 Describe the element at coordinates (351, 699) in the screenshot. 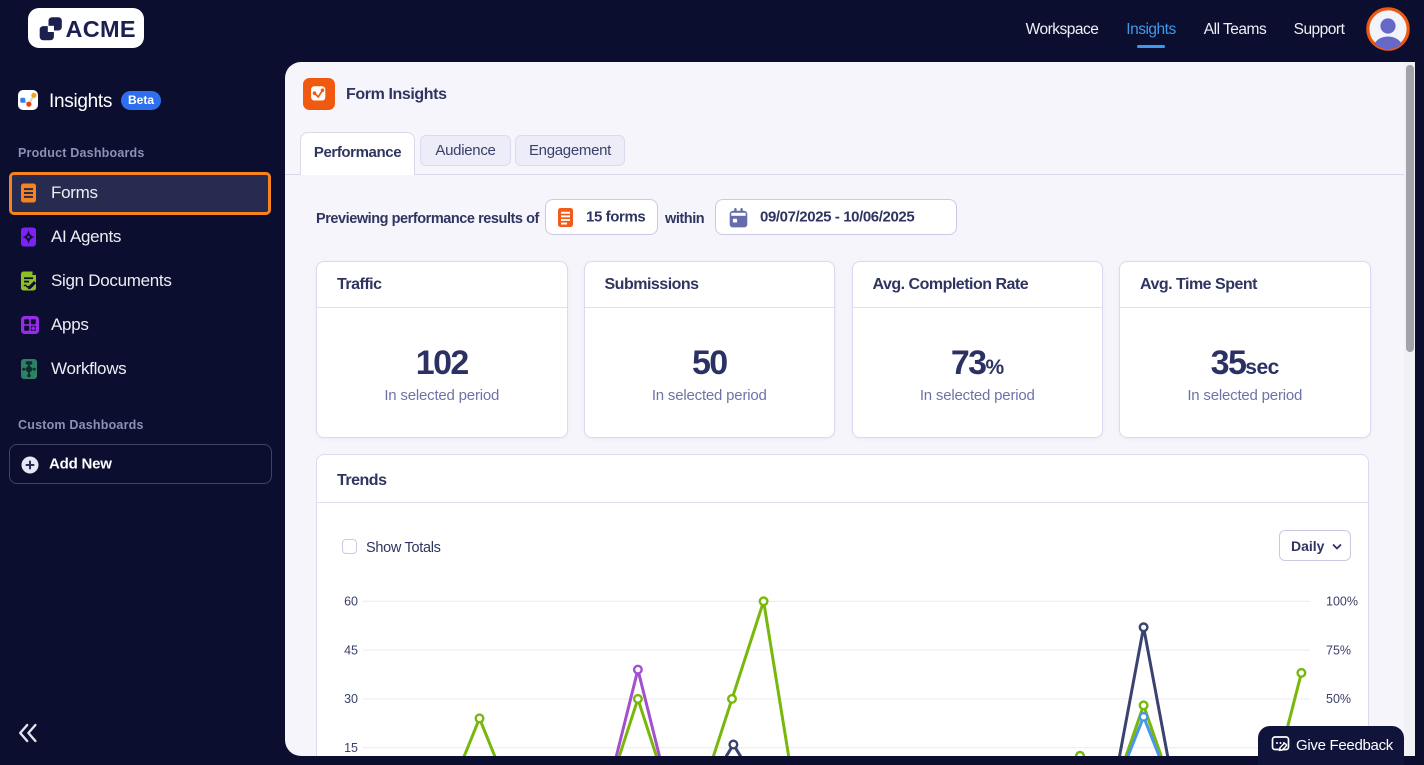

I see `svg-text: 30` at that location.